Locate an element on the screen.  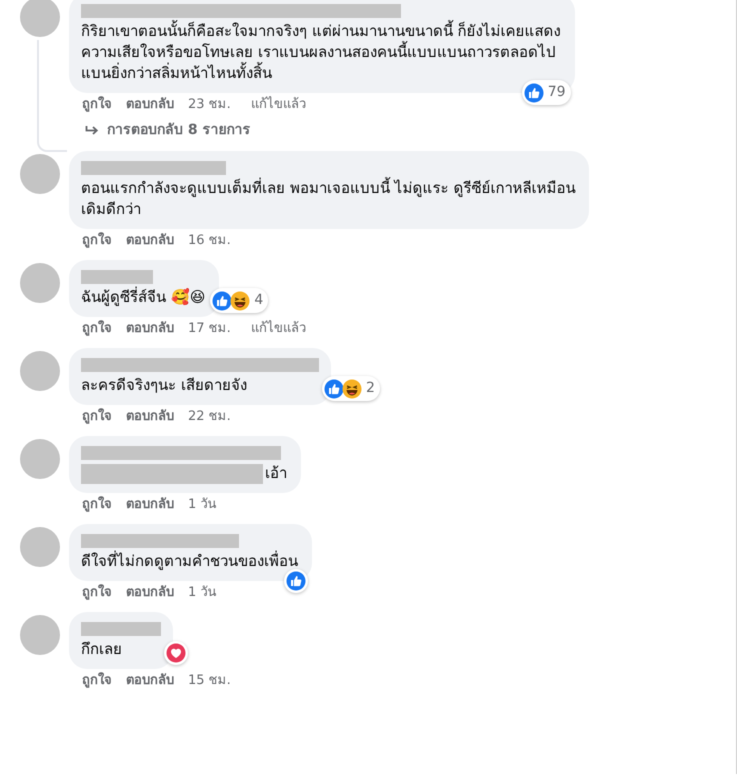
reaction-badge: 2 is located at coordinates (351, 388).